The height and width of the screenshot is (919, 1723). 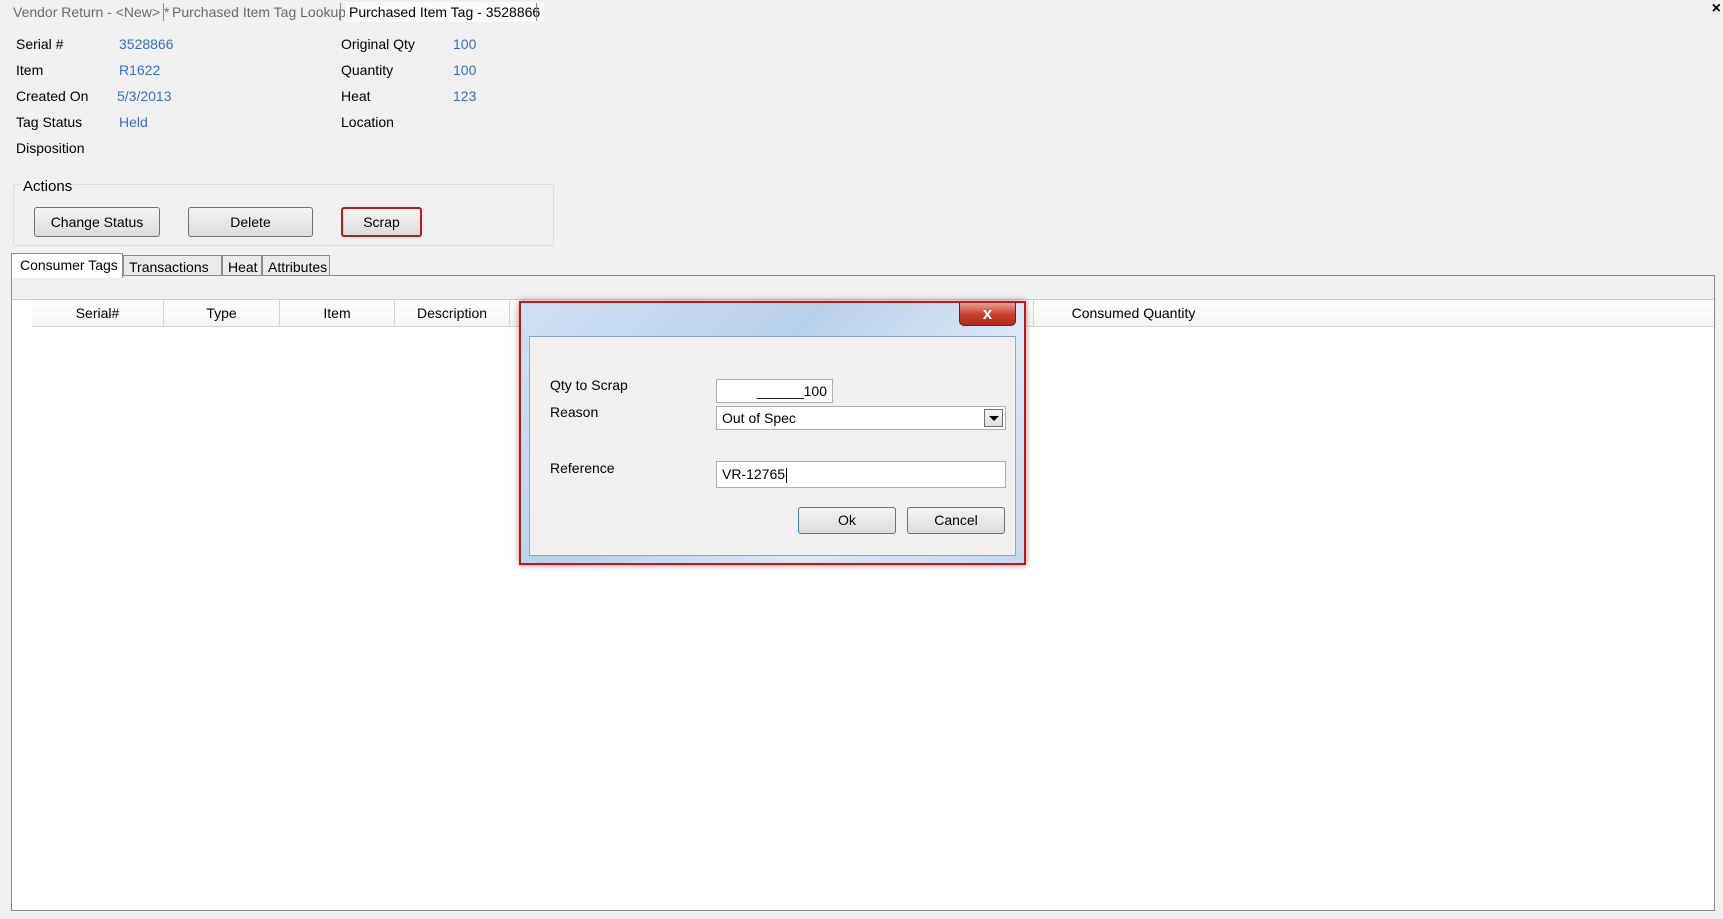 I want to click on chevron-down-icon, so click(x=993, y=418).